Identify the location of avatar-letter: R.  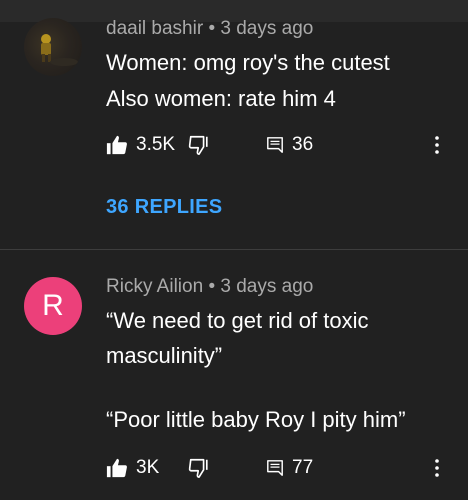
(53, 305).